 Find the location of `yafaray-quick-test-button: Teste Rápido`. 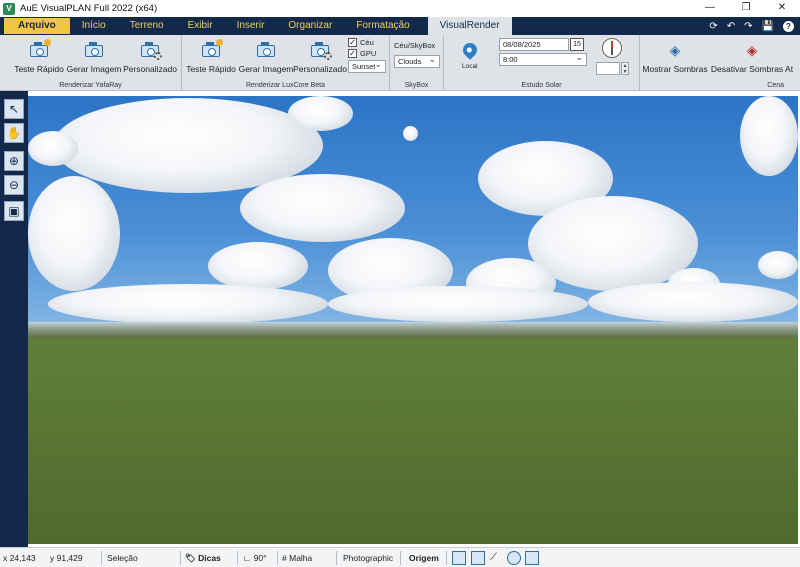

yafaray-quick-test-button: Teste Rápido is located at coordinates (39, 56).